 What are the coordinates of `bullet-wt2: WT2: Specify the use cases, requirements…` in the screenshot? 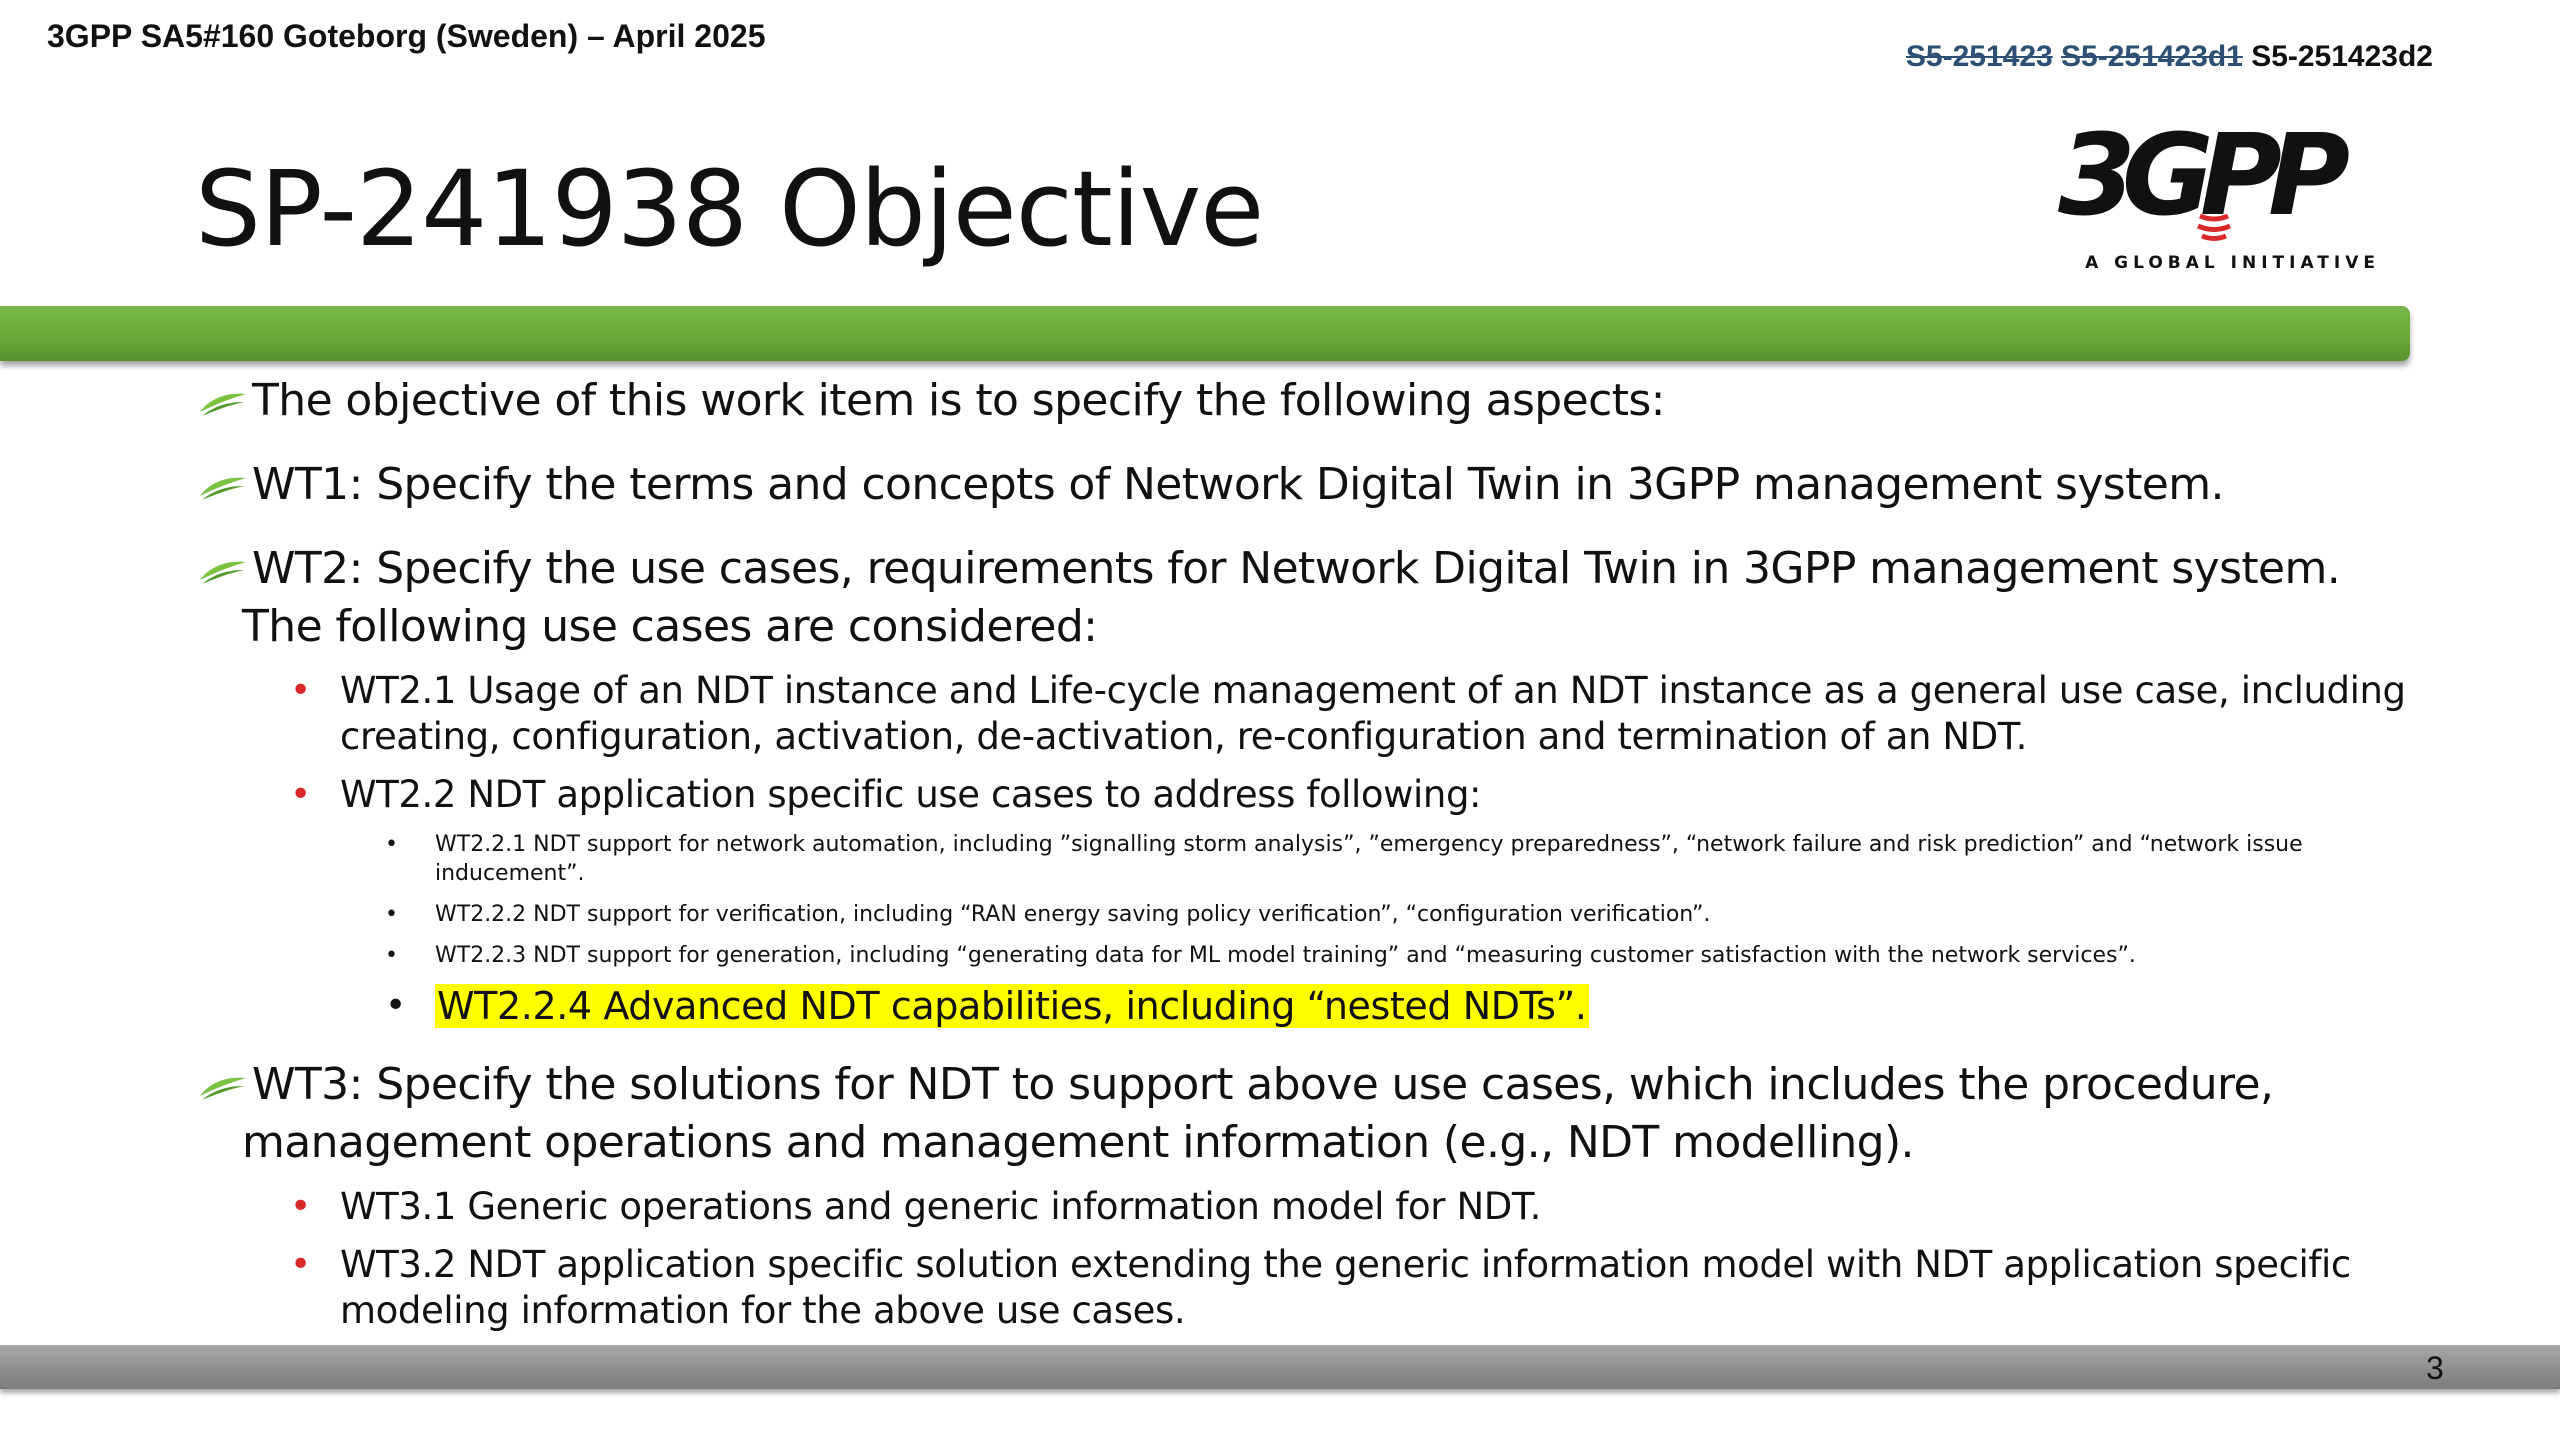 It's located at (1315, 598).